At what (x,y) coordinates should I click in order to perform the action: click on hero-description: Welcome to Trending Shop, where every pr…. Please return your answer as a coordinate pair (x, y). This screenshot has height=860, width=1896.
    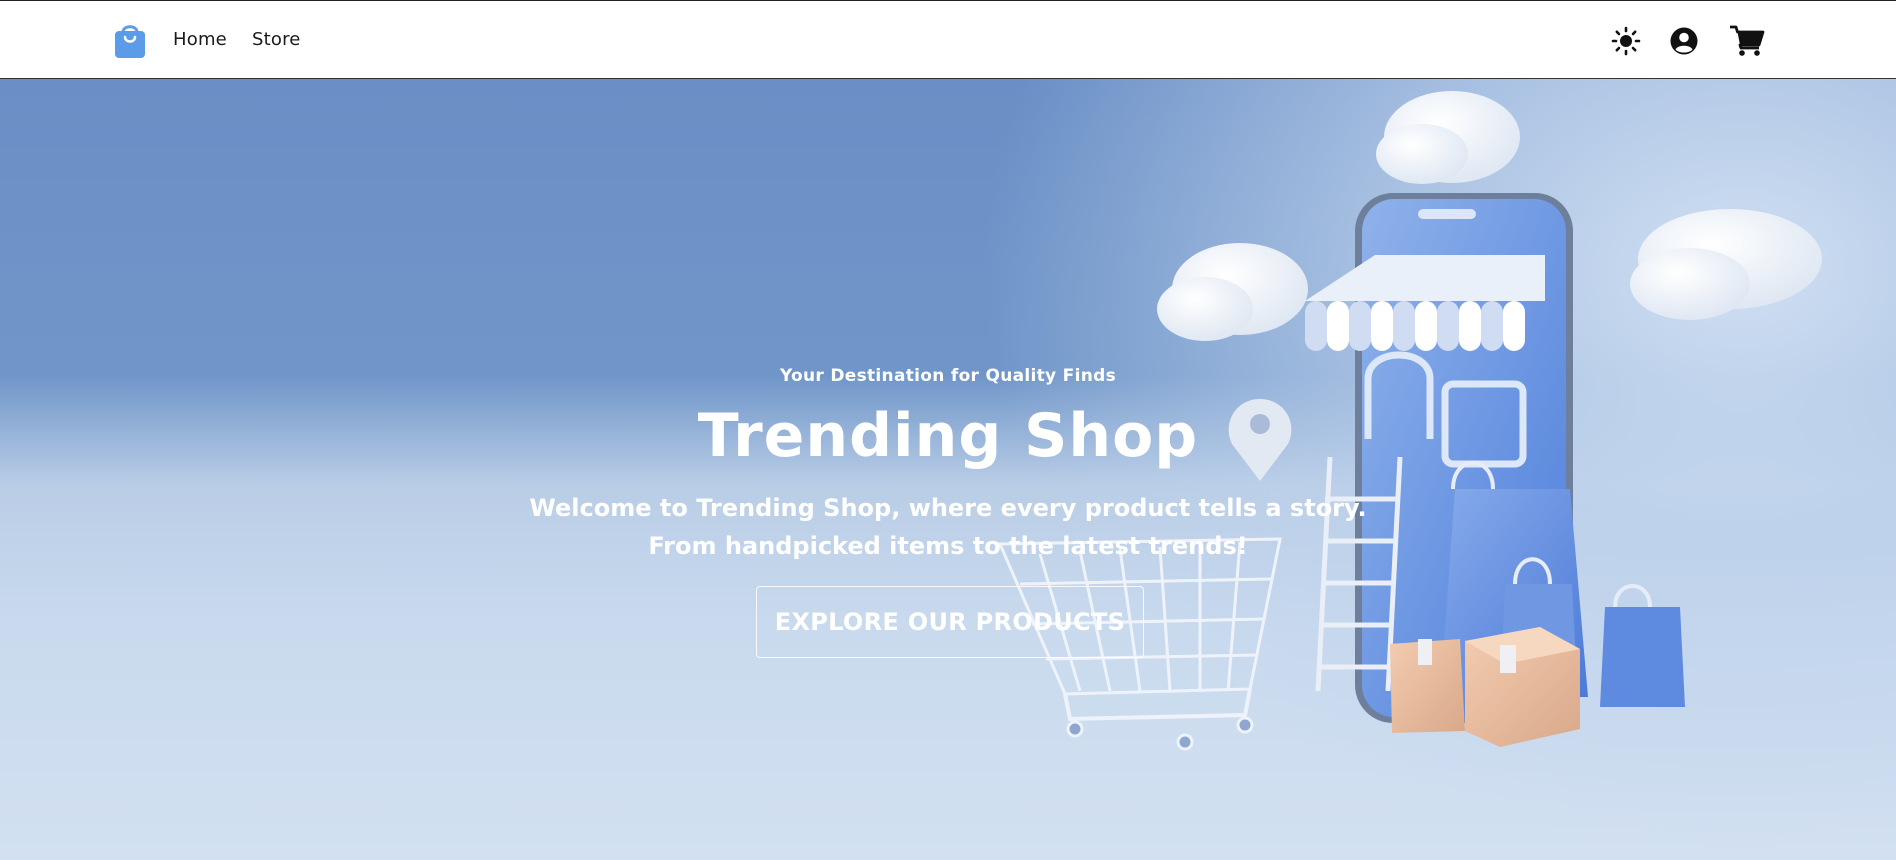
    Looking at the image, I should click on (948, 527).